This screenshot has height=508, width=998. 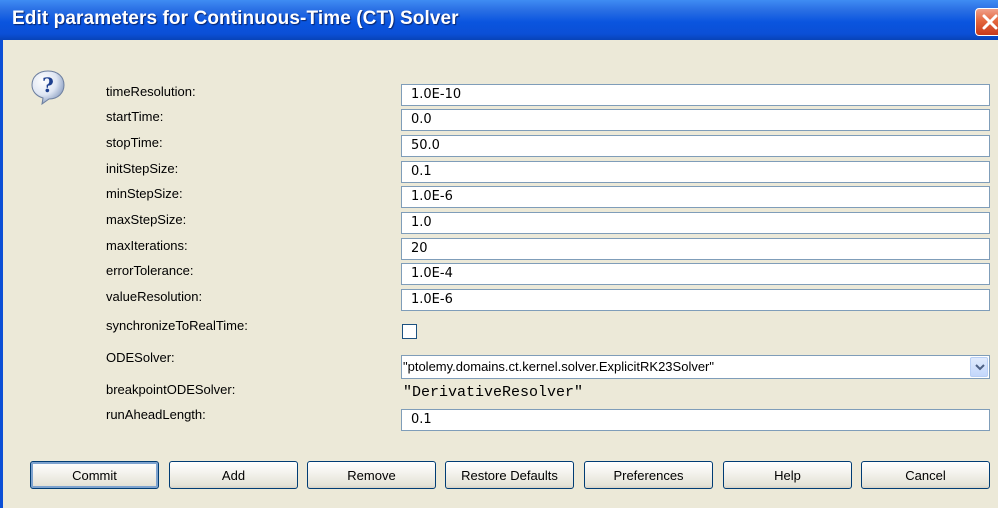 I want to click on param-label-maxStepSize: maxStepSize:, so click(x=146, y=219).